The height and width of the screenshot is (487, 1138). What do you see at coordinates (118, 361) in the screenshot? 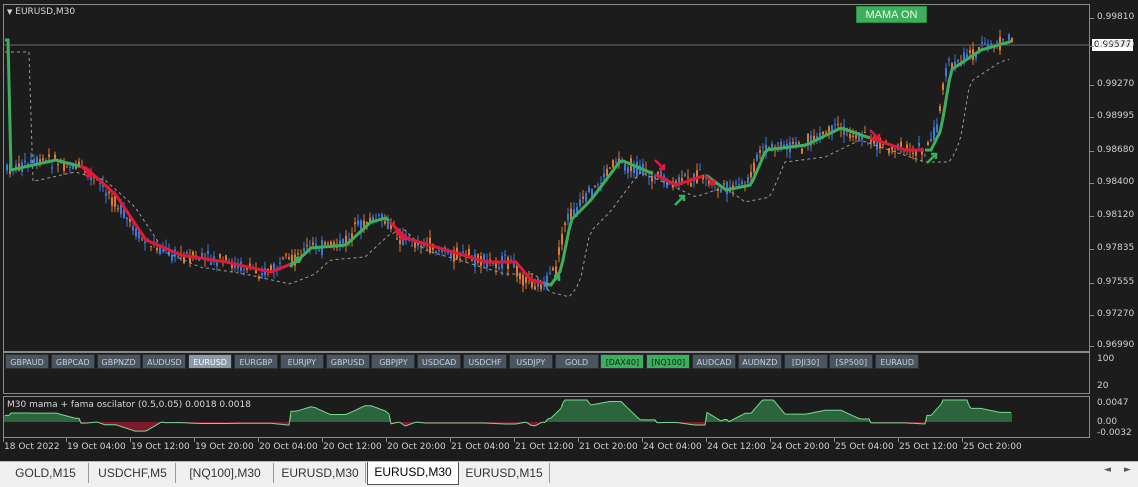
I see `symbol-button-gbpnzd: GBPNZD` at bounding box center [118, 361].